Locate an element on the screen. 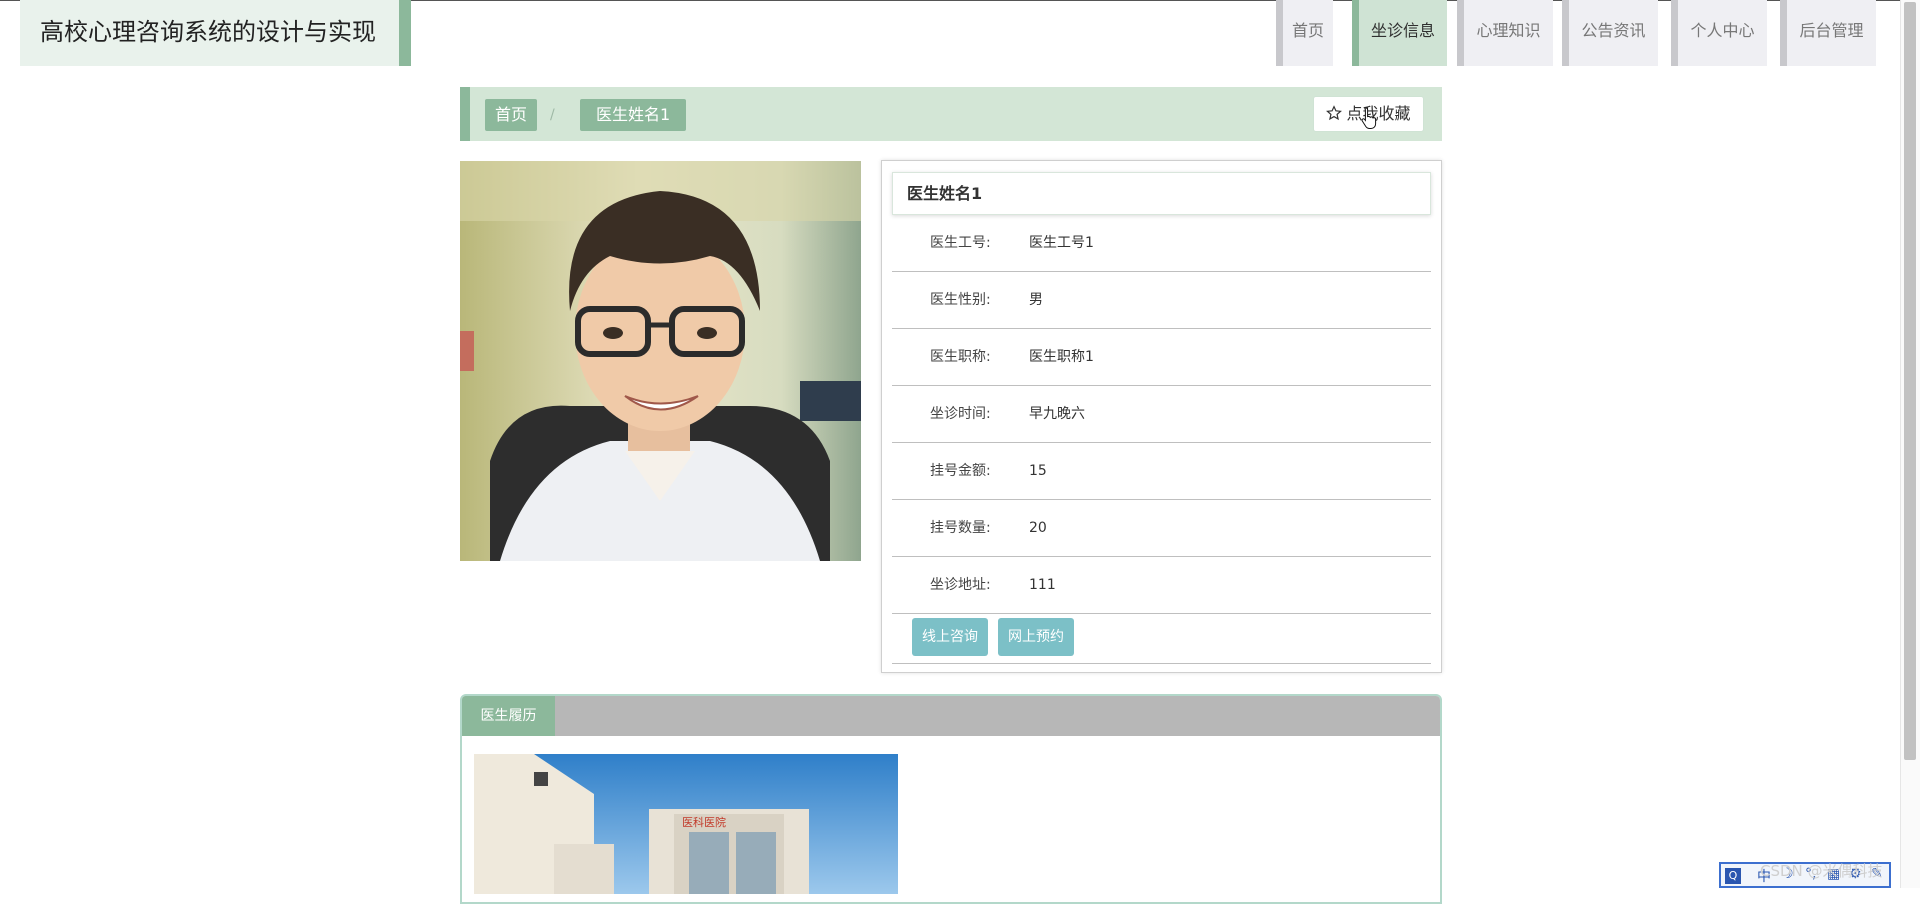 The height and width of the screenshot is (904, 1920). info-label: 挂号数量: is located at coordinates (960, 528).